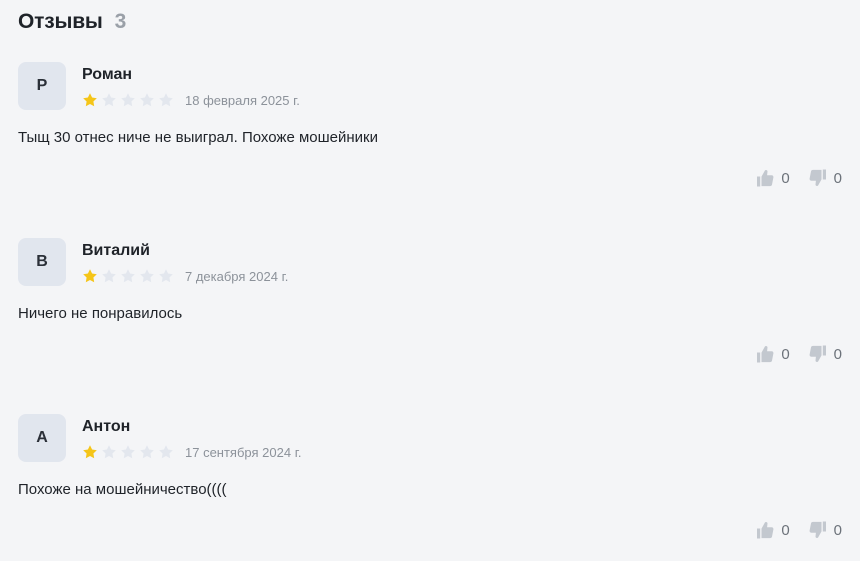 The image size is (860, 561). Describe the element at coordinates (237, 276) in the screenshot. I see `review-date: 7 декабря 2024 г.` at that location.